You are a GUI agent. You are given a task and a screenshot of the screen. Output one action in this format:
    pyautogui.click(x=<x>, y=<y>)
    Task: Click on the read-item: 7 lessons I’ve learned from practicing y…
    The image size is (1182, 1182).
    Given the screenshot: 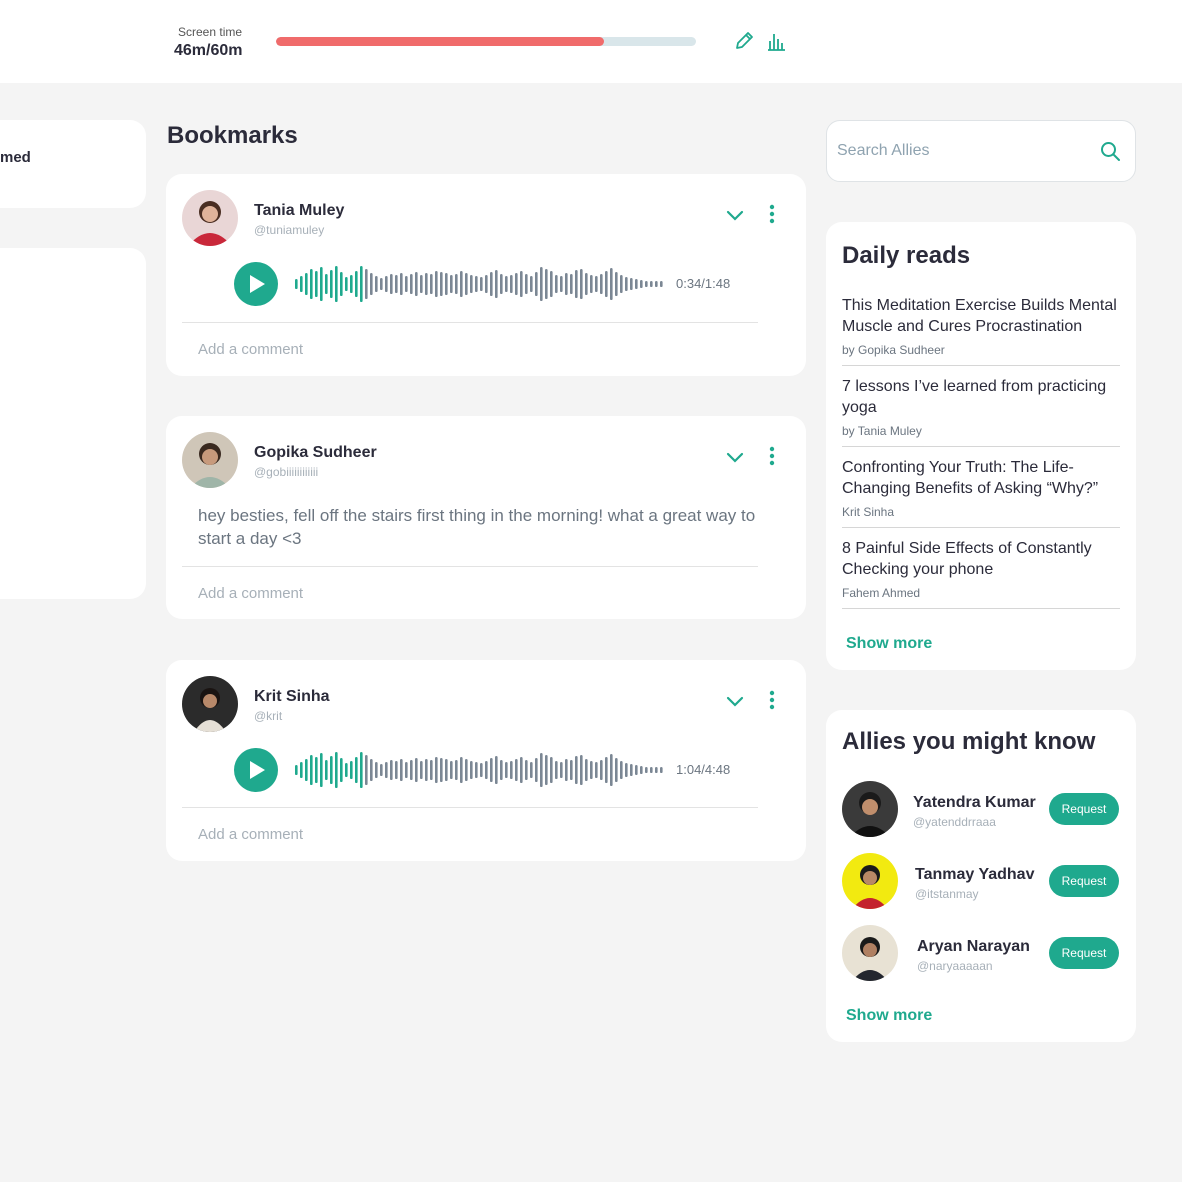 What is the action you would take?
    pyautogui.click(x=981, y=411)
    